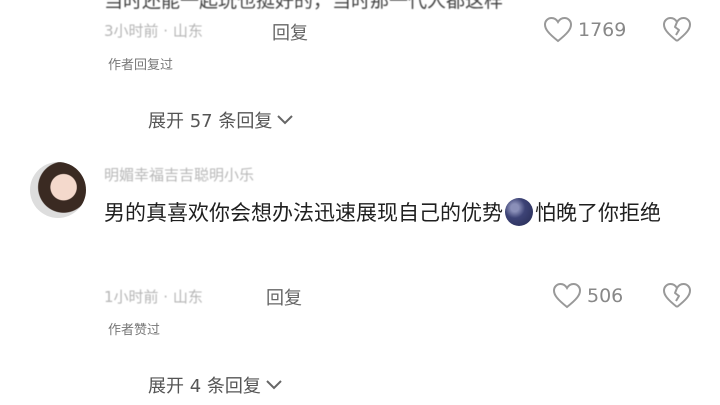  I want to click on comment-time-location: 1小时前 · 山东, so click(153, 297).